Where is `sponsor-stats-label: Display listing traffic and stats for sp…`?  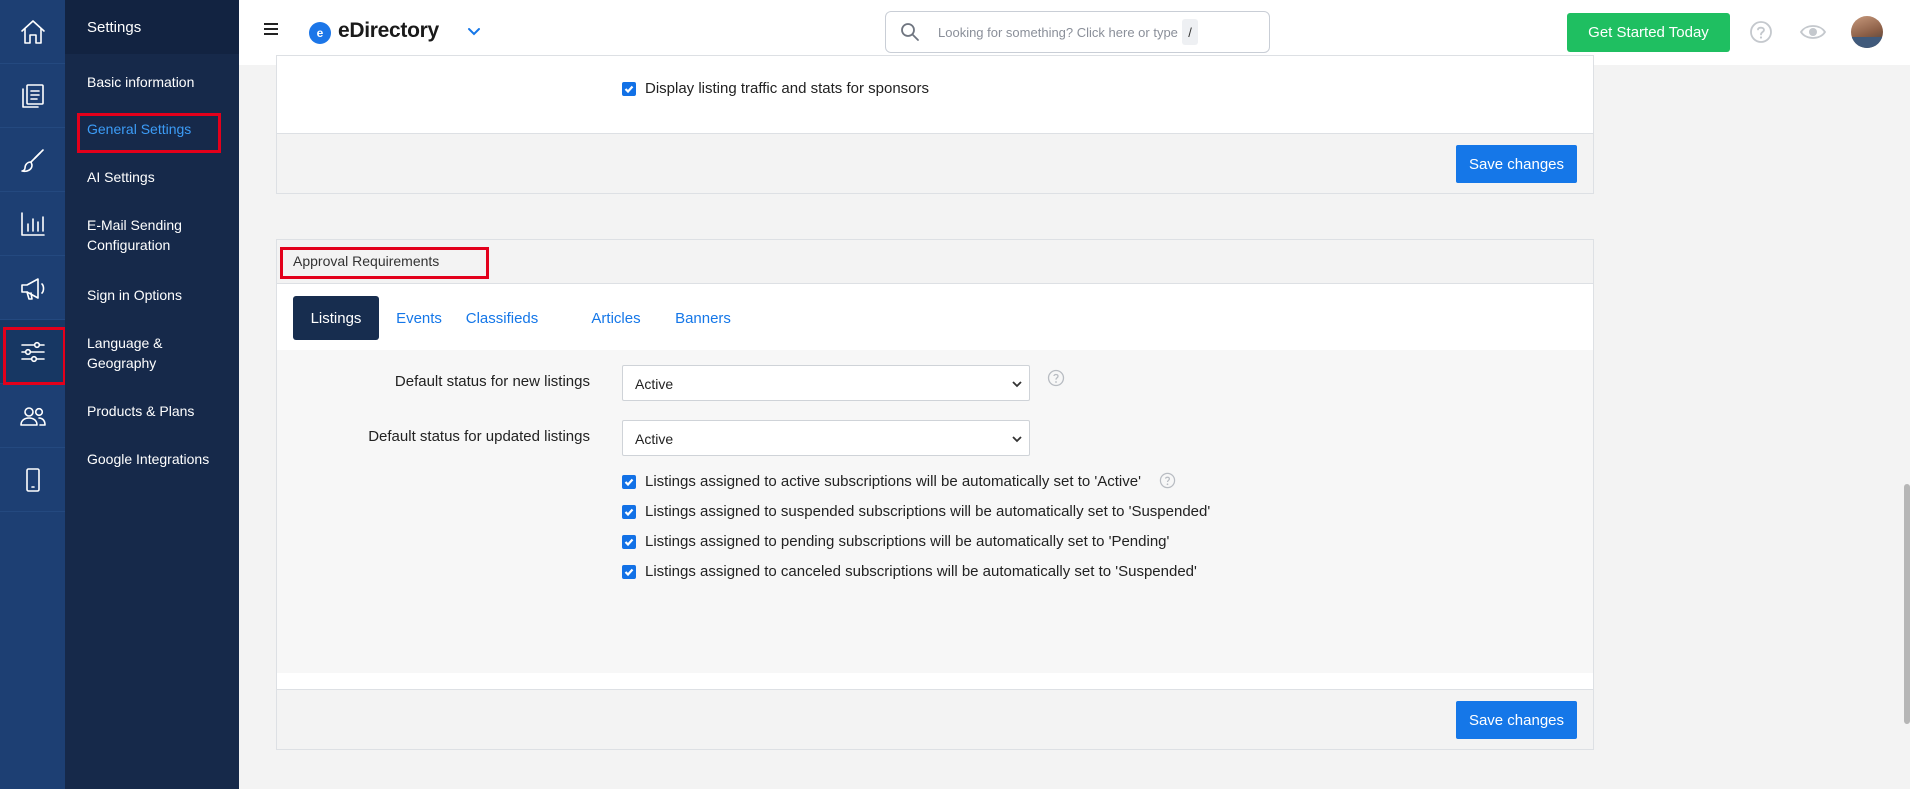 sponsor-stats-label: Display listing traffic and stats for sp… is located at coordinates (787, 88).